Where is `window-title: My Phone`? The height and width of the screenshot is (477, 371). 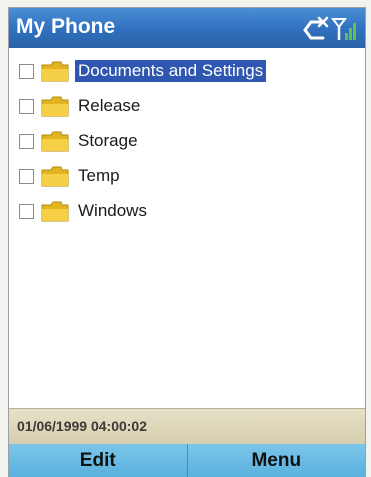
window-title: My Phone is located at coordinates (66, 26).